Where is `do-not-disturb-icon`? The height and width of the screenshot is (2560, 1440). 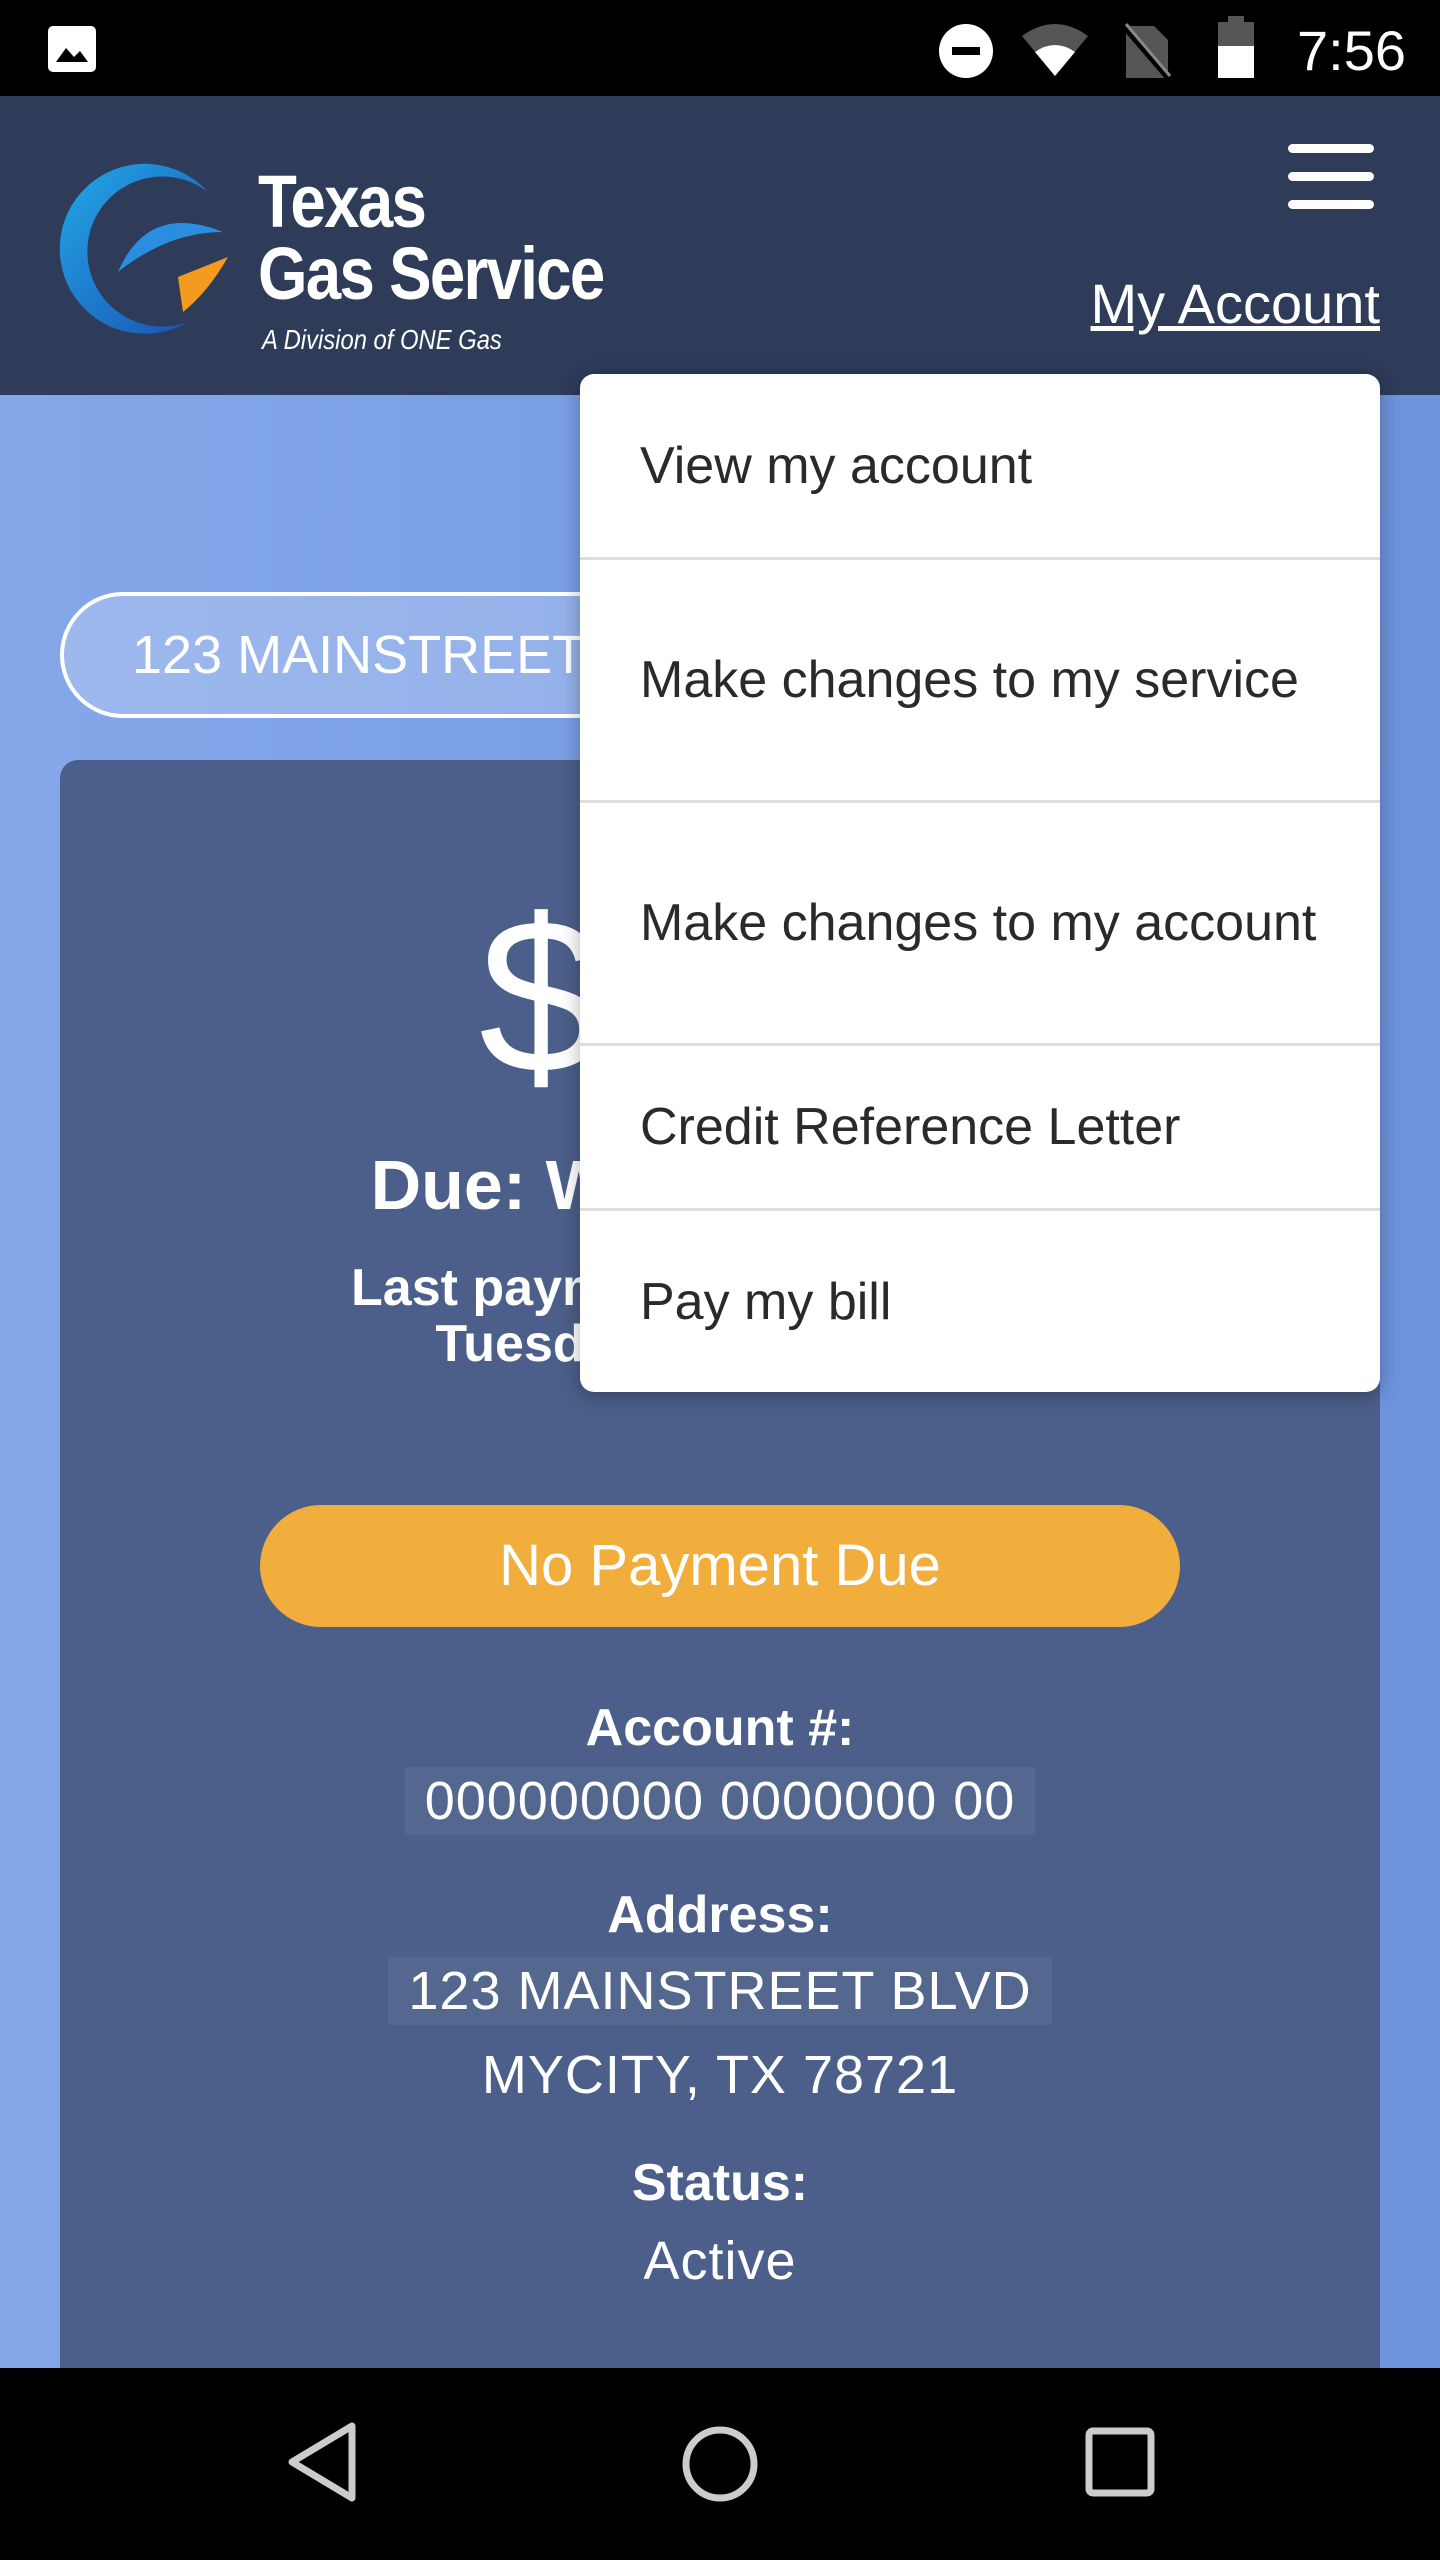 do-not-disturb-icon is located at coordinates (966, 51).